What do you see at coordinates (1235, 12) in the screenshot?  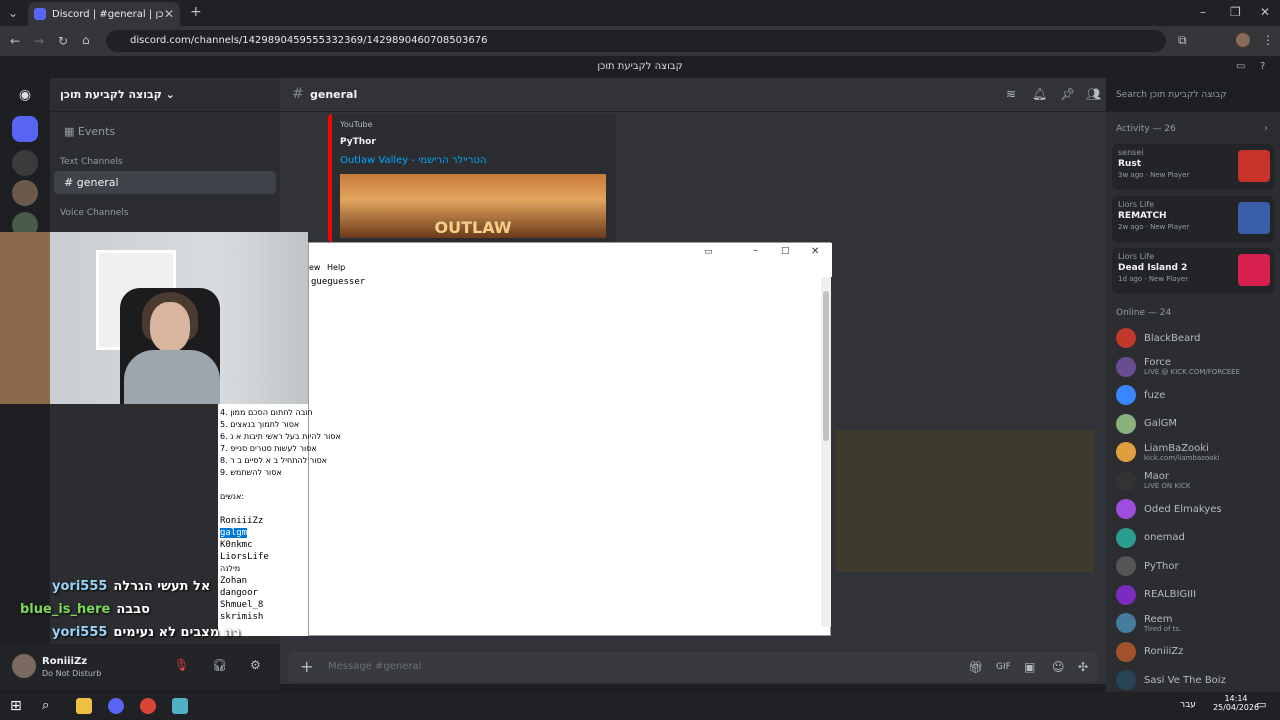 I see `restore-icon: ❐` at bounding box center [1235, 12].